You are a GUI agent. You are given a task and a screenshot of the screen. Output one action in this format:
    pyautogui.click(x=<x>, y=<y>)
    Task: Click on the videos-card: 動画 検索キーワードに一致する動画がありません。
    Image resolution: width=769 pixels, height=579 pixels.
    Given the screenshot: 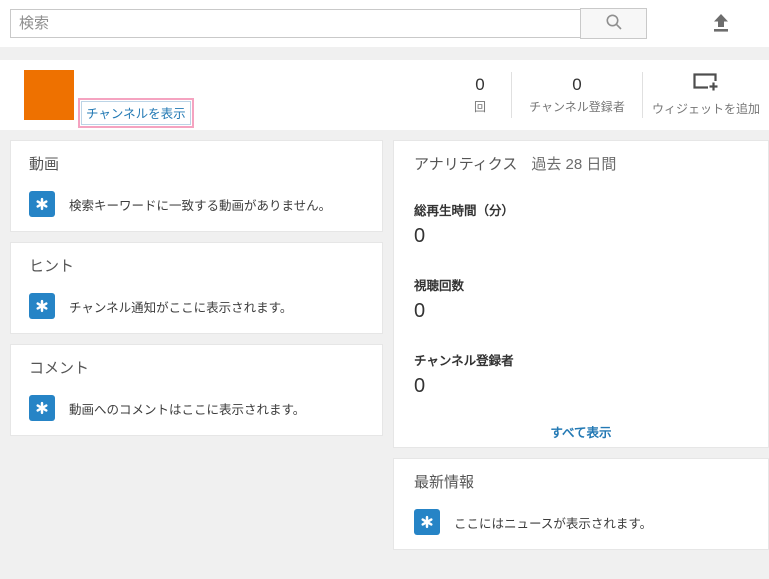 What is the action you would take?
    pyautogui.click(x=196, y=186)
    